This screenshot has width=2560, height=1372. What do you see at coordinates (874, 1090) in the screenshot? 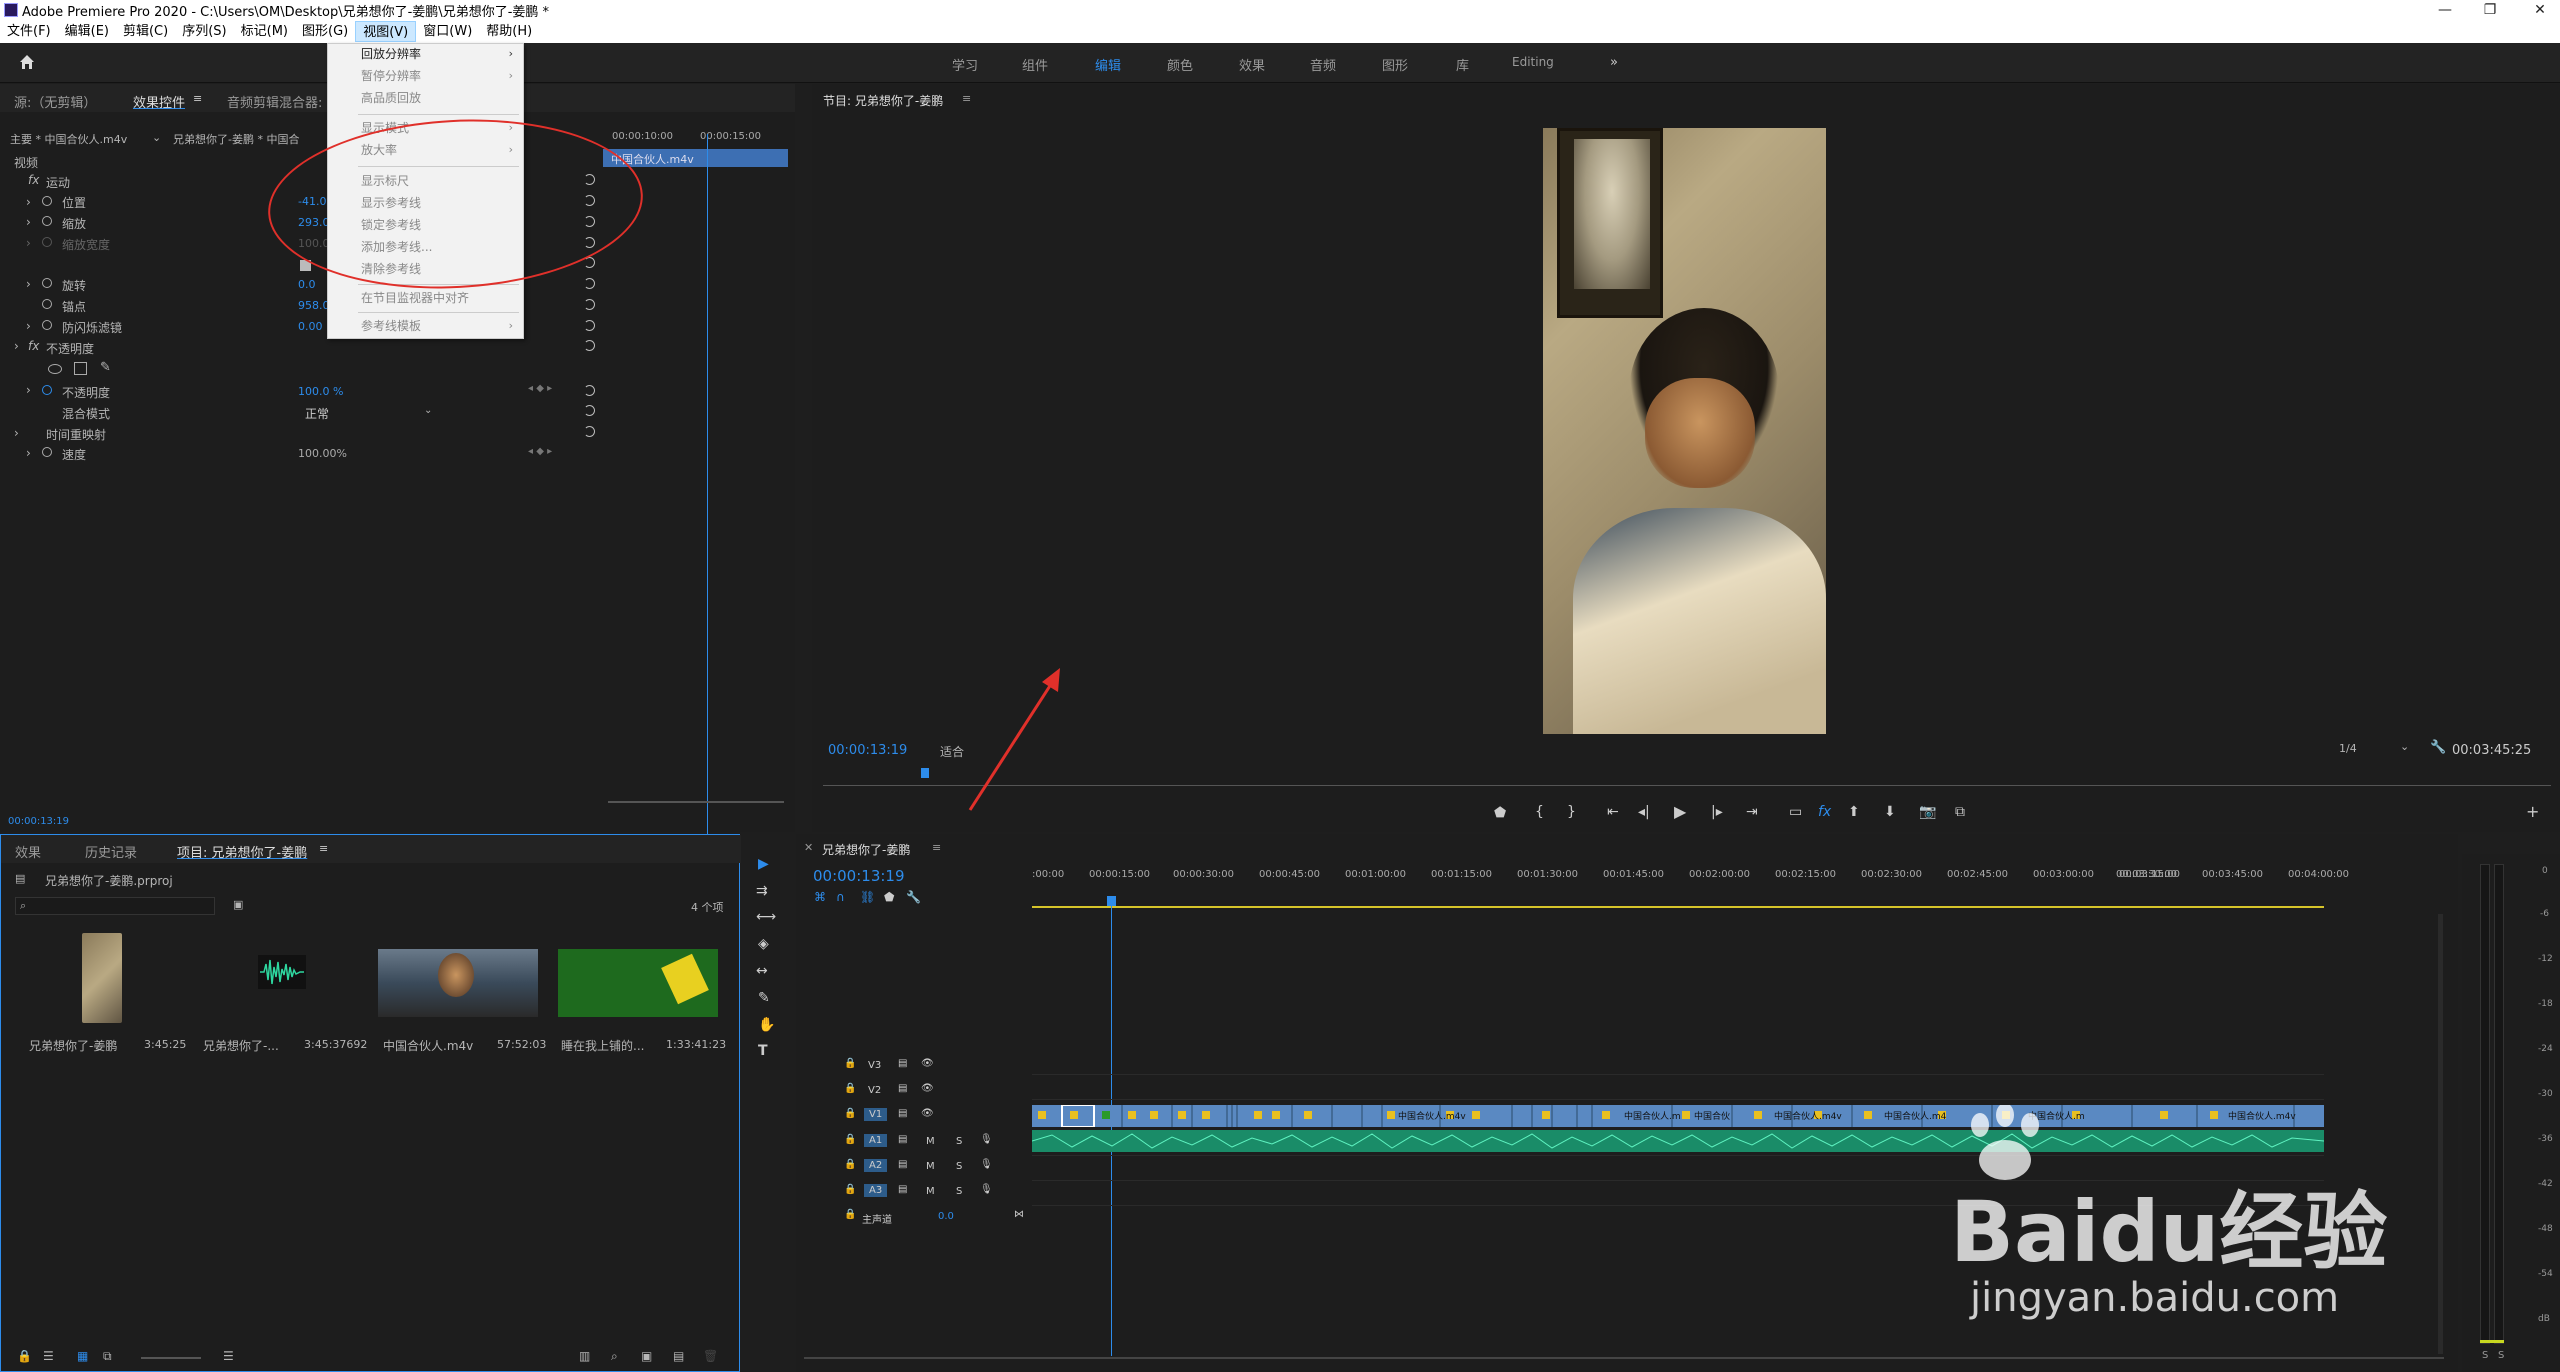
I see `track-label-v2: V2` at bounding box center [874, 1090].